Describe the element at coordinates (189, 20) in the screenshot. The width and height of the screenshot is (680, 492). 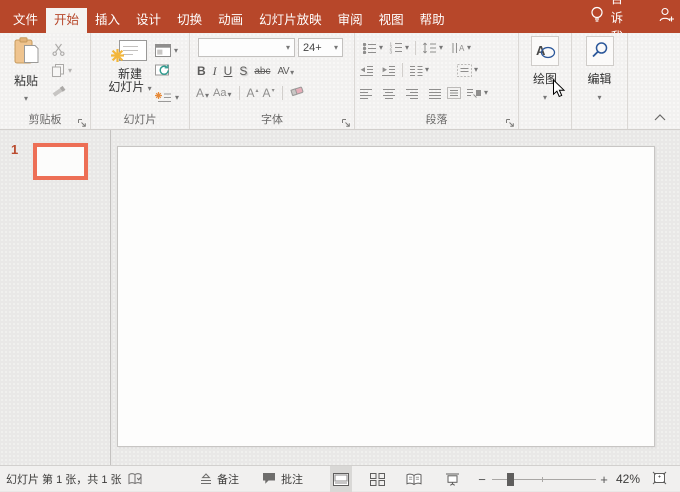
I see `tab-transitions: 切换` at that location.